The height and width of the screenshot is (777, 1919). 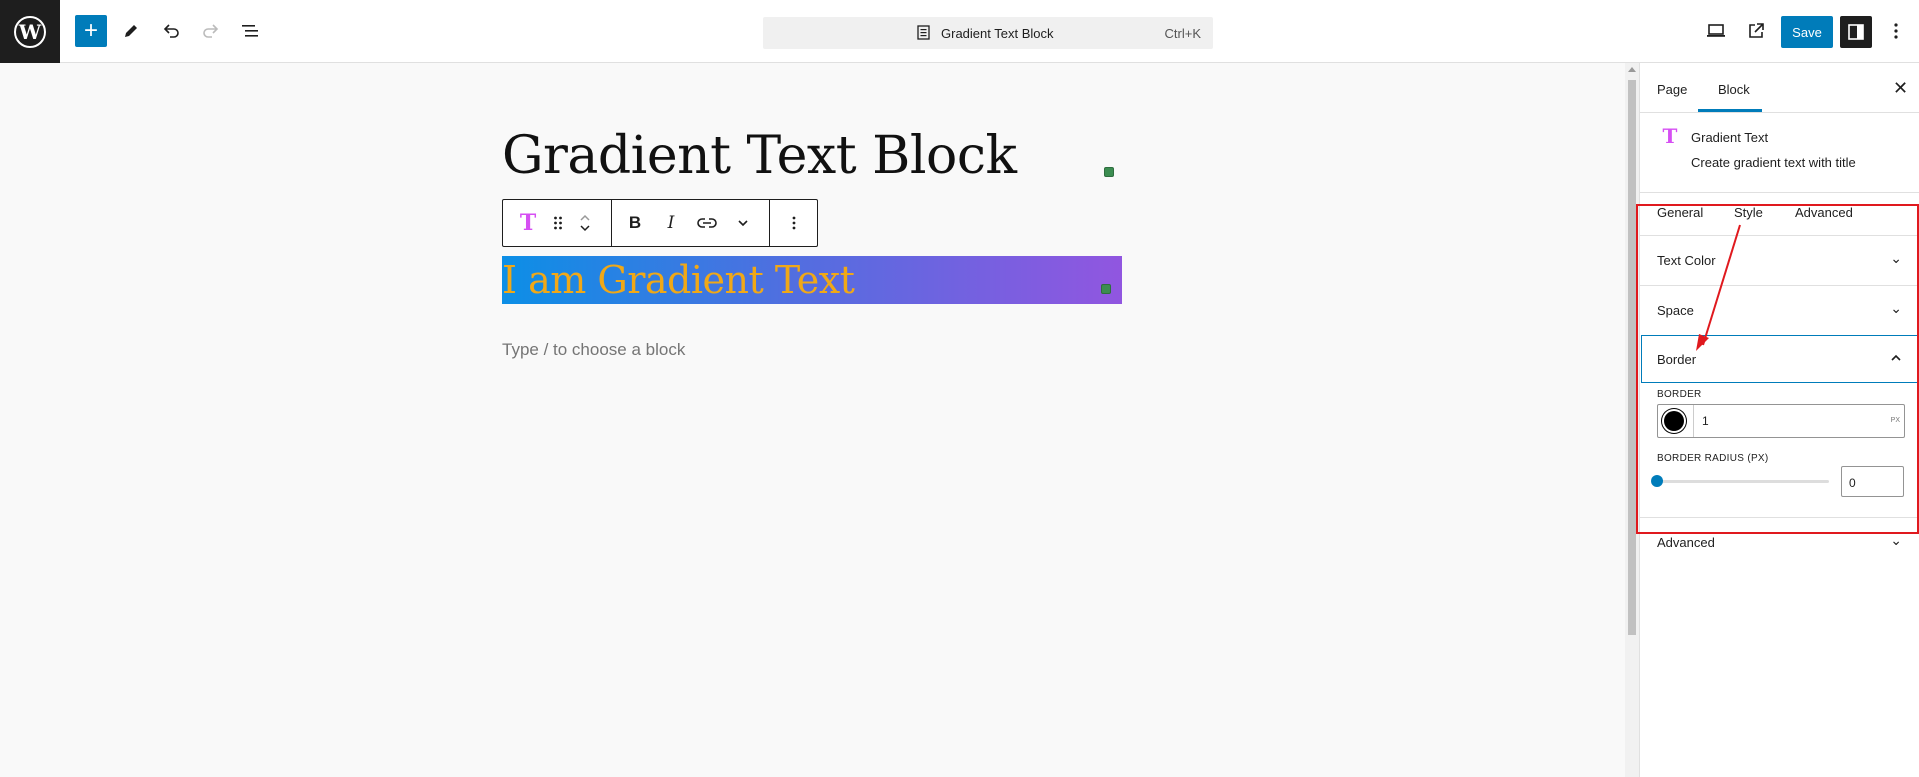 I want to click on link-icon, so click(x=707, y=223).